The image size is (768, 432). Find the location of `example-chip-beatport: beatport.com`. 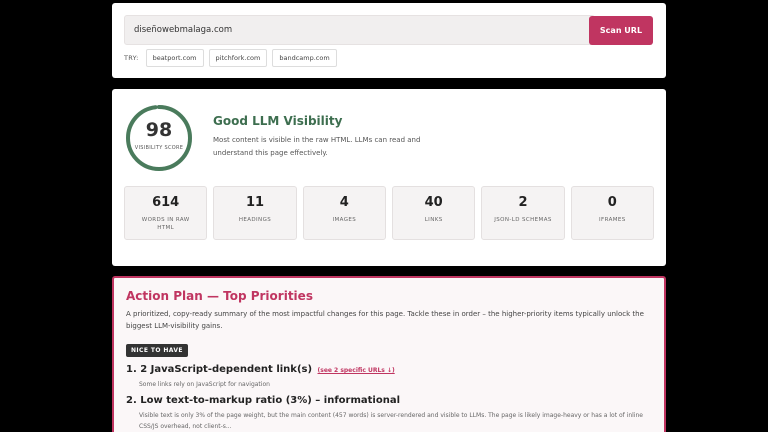

example-chip-beatport: beatport.com is located at coordinates (174, 58).